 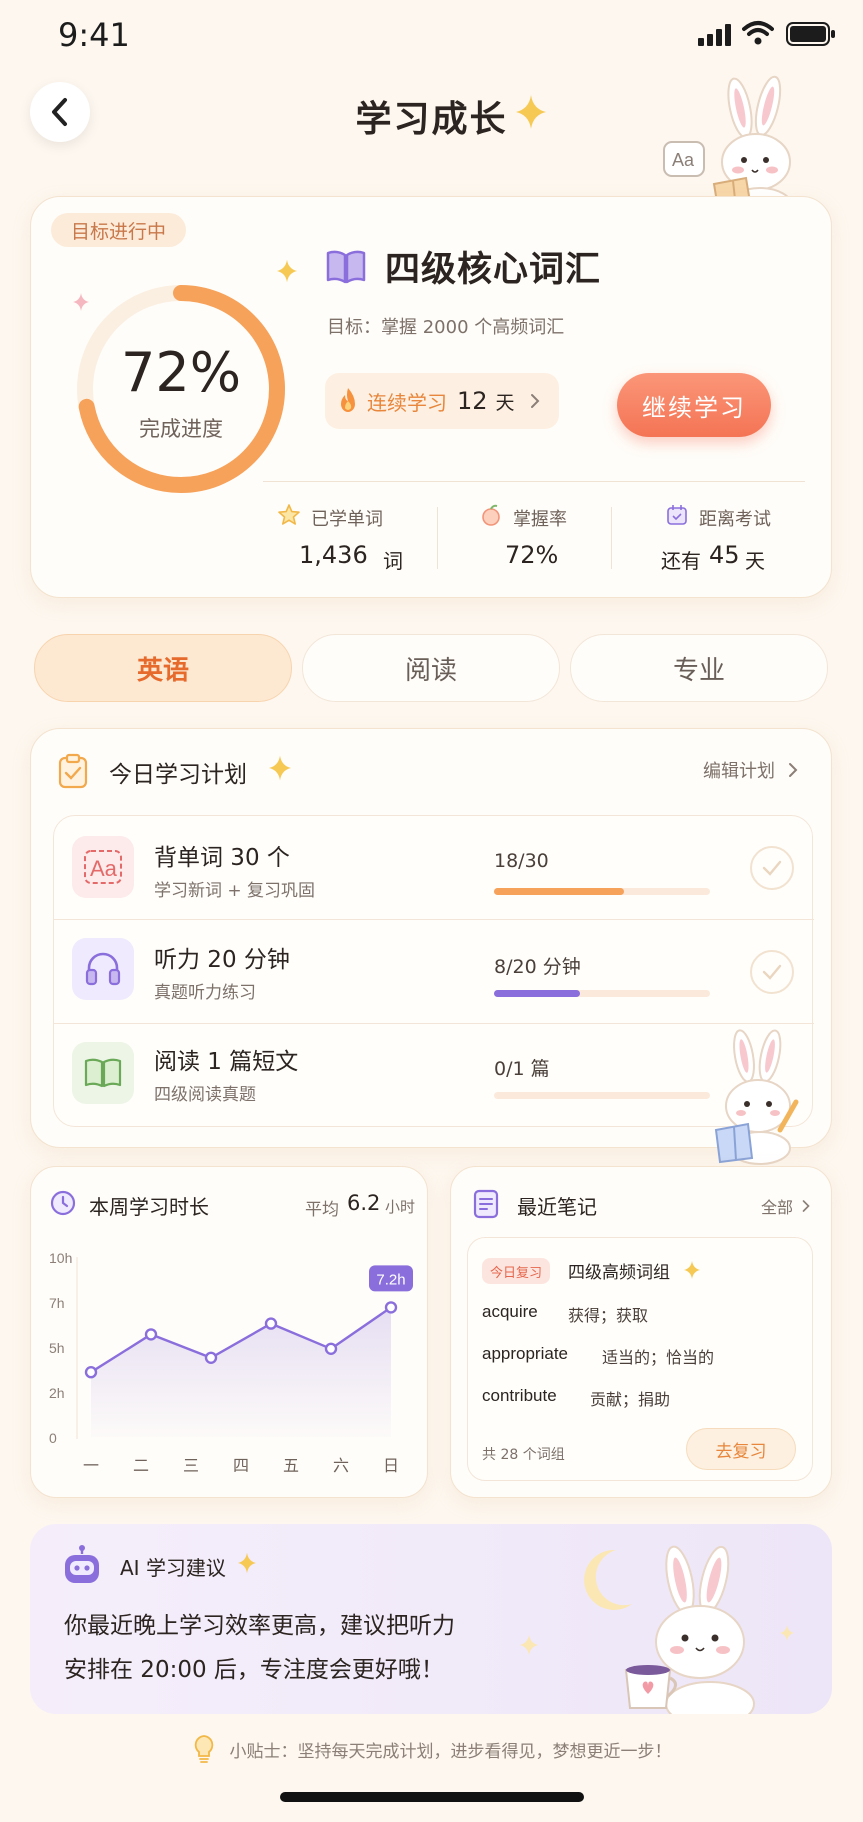 What do you see at coordinates (777, 1207) in the screenshot?
I see `notes-all-label: 全部` at bounding box center [777, 1207].